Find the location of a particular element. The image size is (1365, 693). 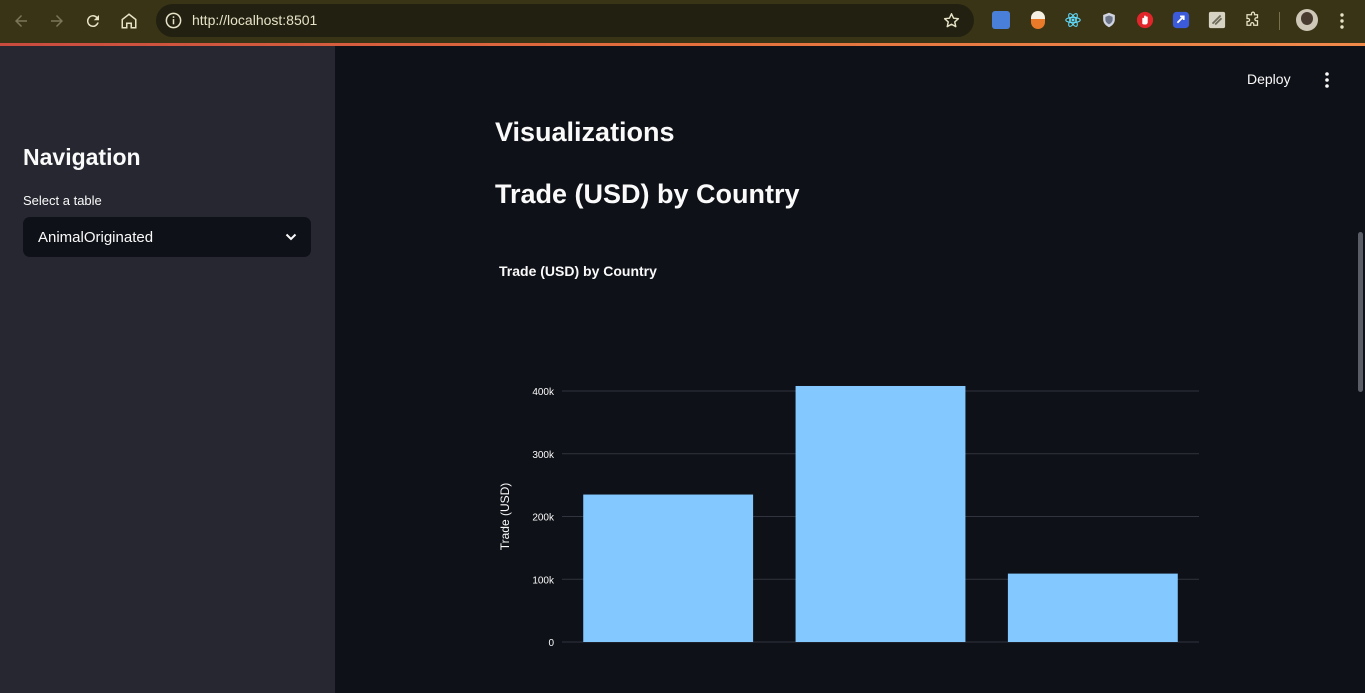

reload-icon is located at coordinates (93, 21).